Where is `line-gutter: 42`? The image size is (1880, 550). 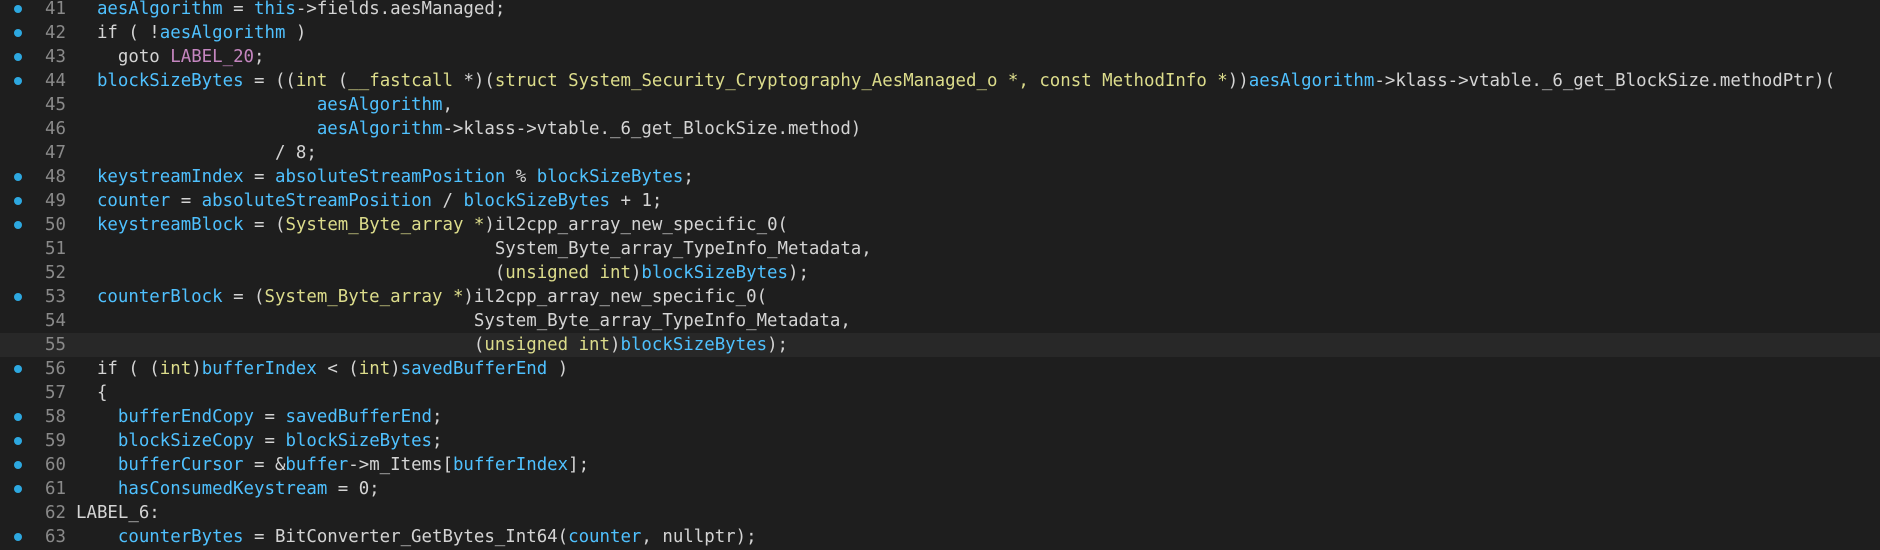
line-gutter: 42 is located at coordinates (35, 33).